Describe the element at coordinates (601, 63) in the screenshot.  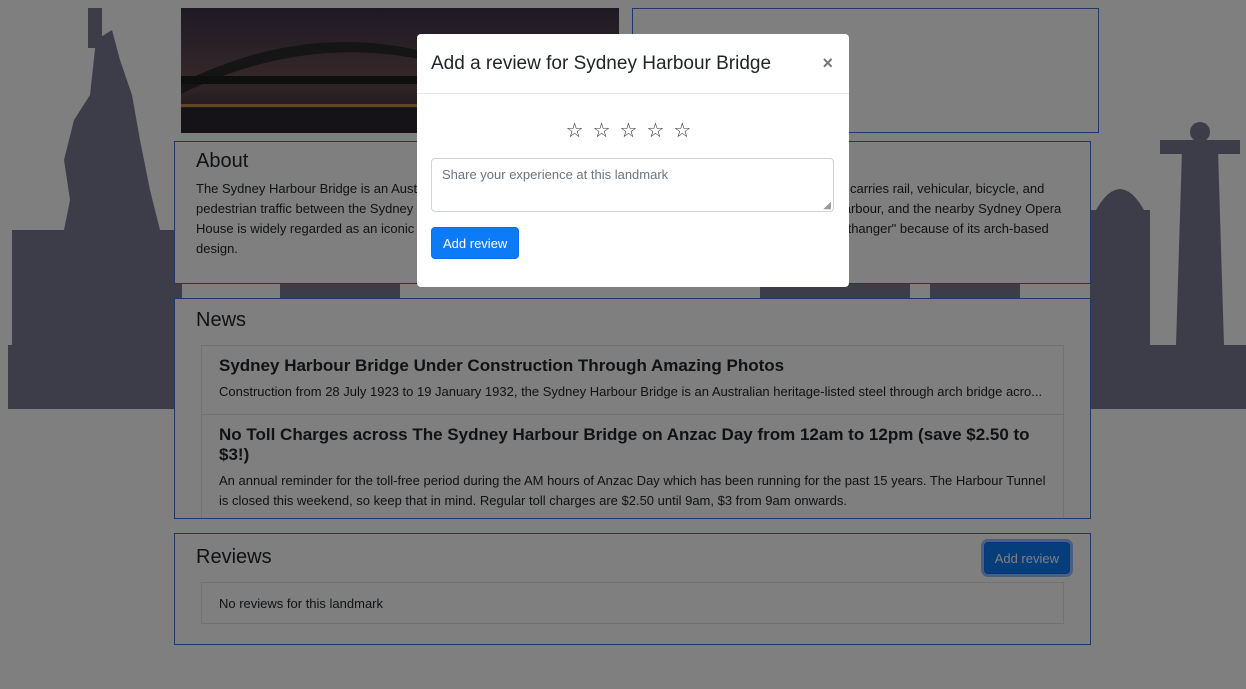
I see `modal-title: Add a review for Sydney Harbour Bridge` at that location.